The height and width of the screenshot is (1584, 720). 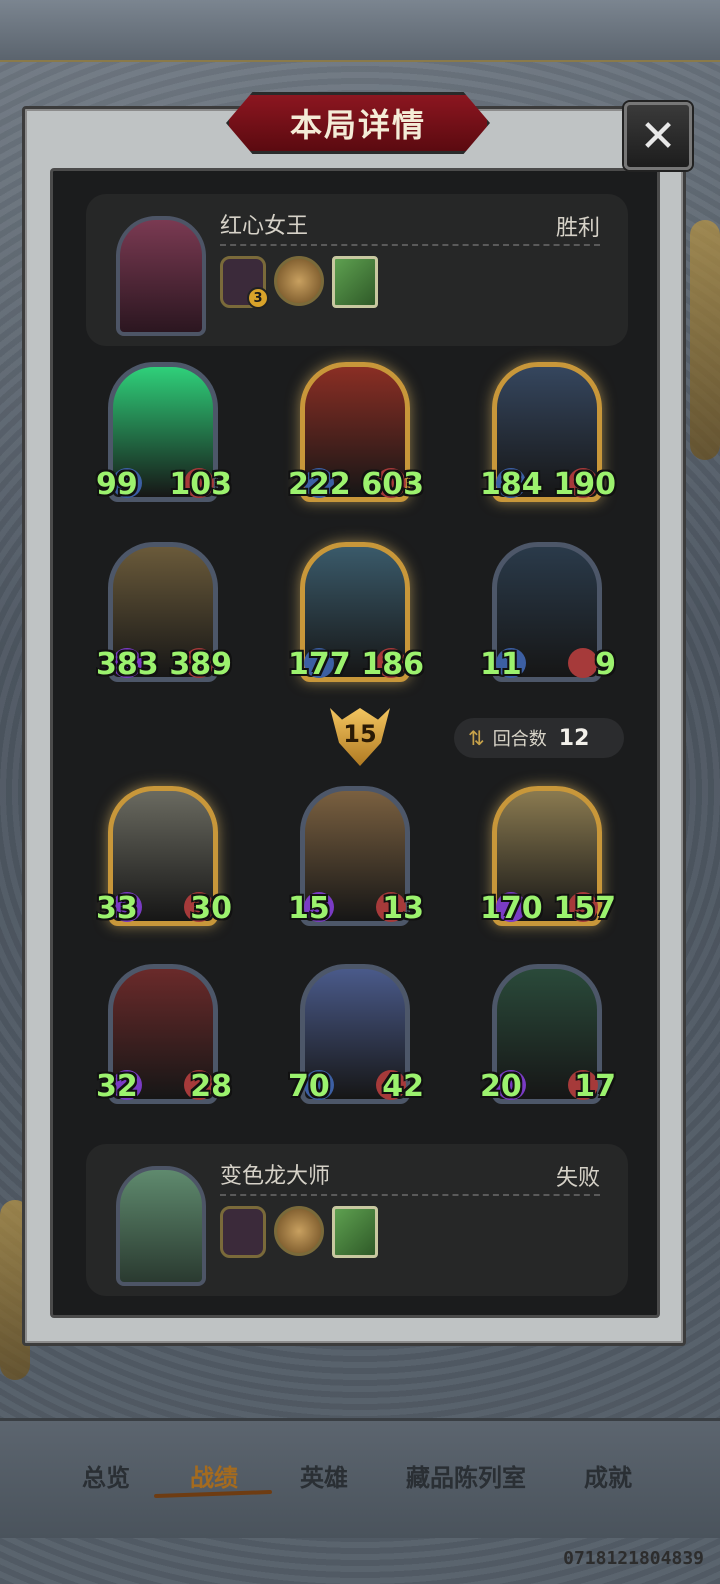 What do you see at coordinates (214, 1475) in the screenshot?
I see `nav-records: 战绩` at bounding box center [214, 1475].